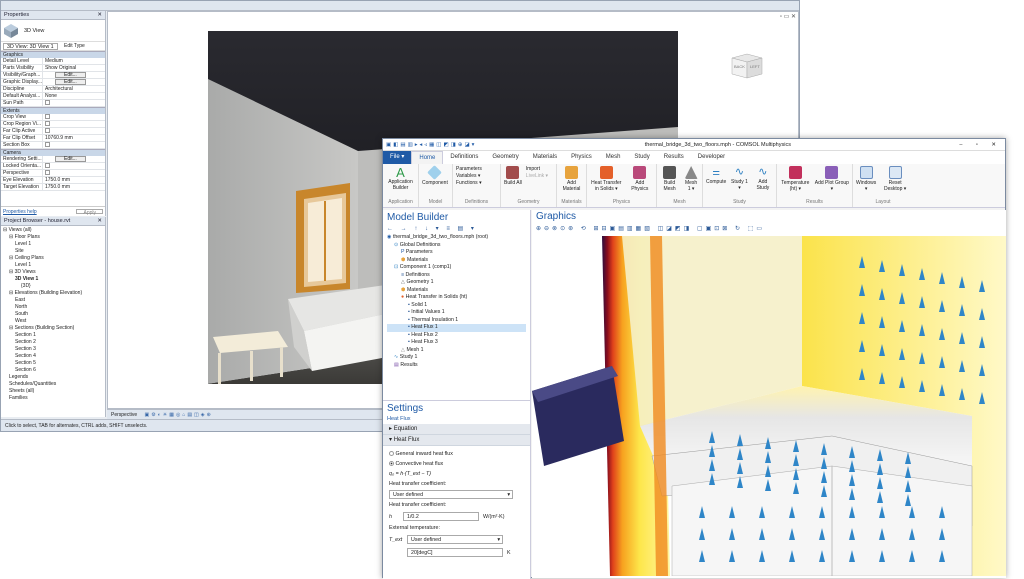 The height and width of the screenshot is (579, 1024). I want to click on camera-row: Target Elevation 1750.0 mm, so click(53, 187).